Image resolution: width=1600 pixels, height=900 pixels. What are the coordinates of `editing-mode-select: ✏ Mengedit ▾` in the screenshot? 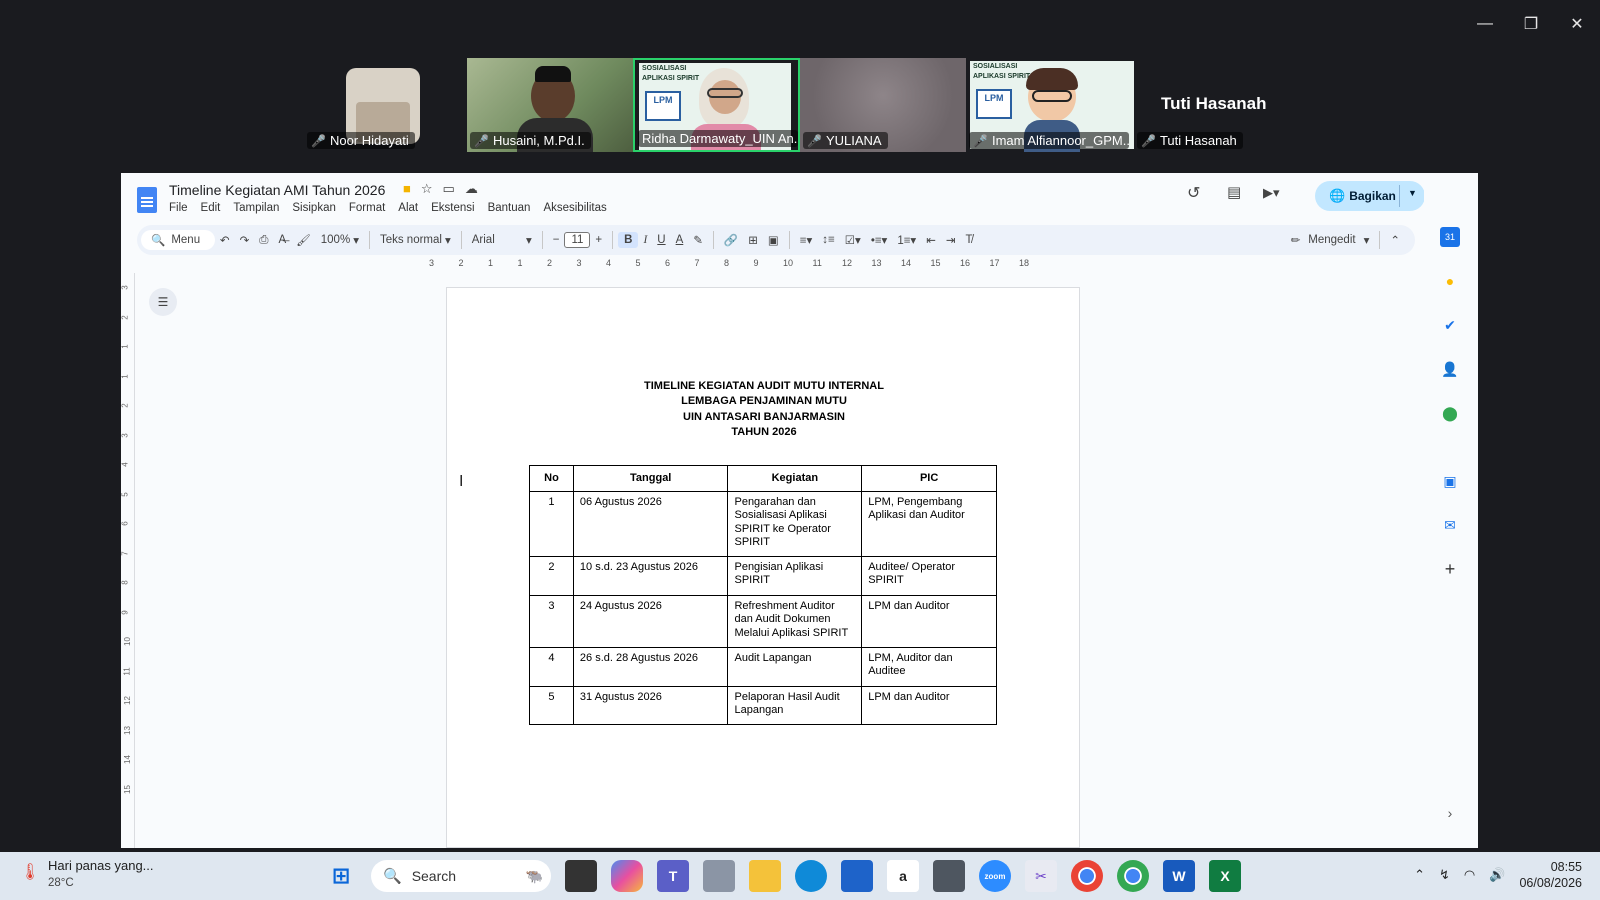 It's located at (1330, 240).